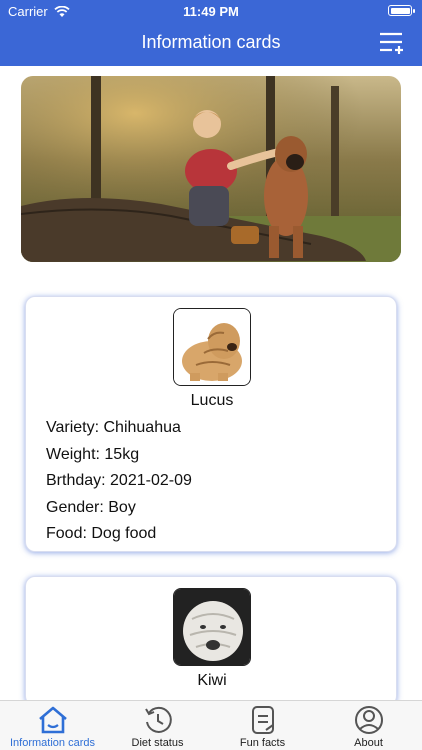 This screenshot has height=750, width=422. I want to click on list-filter-icon, so click(391, 43).